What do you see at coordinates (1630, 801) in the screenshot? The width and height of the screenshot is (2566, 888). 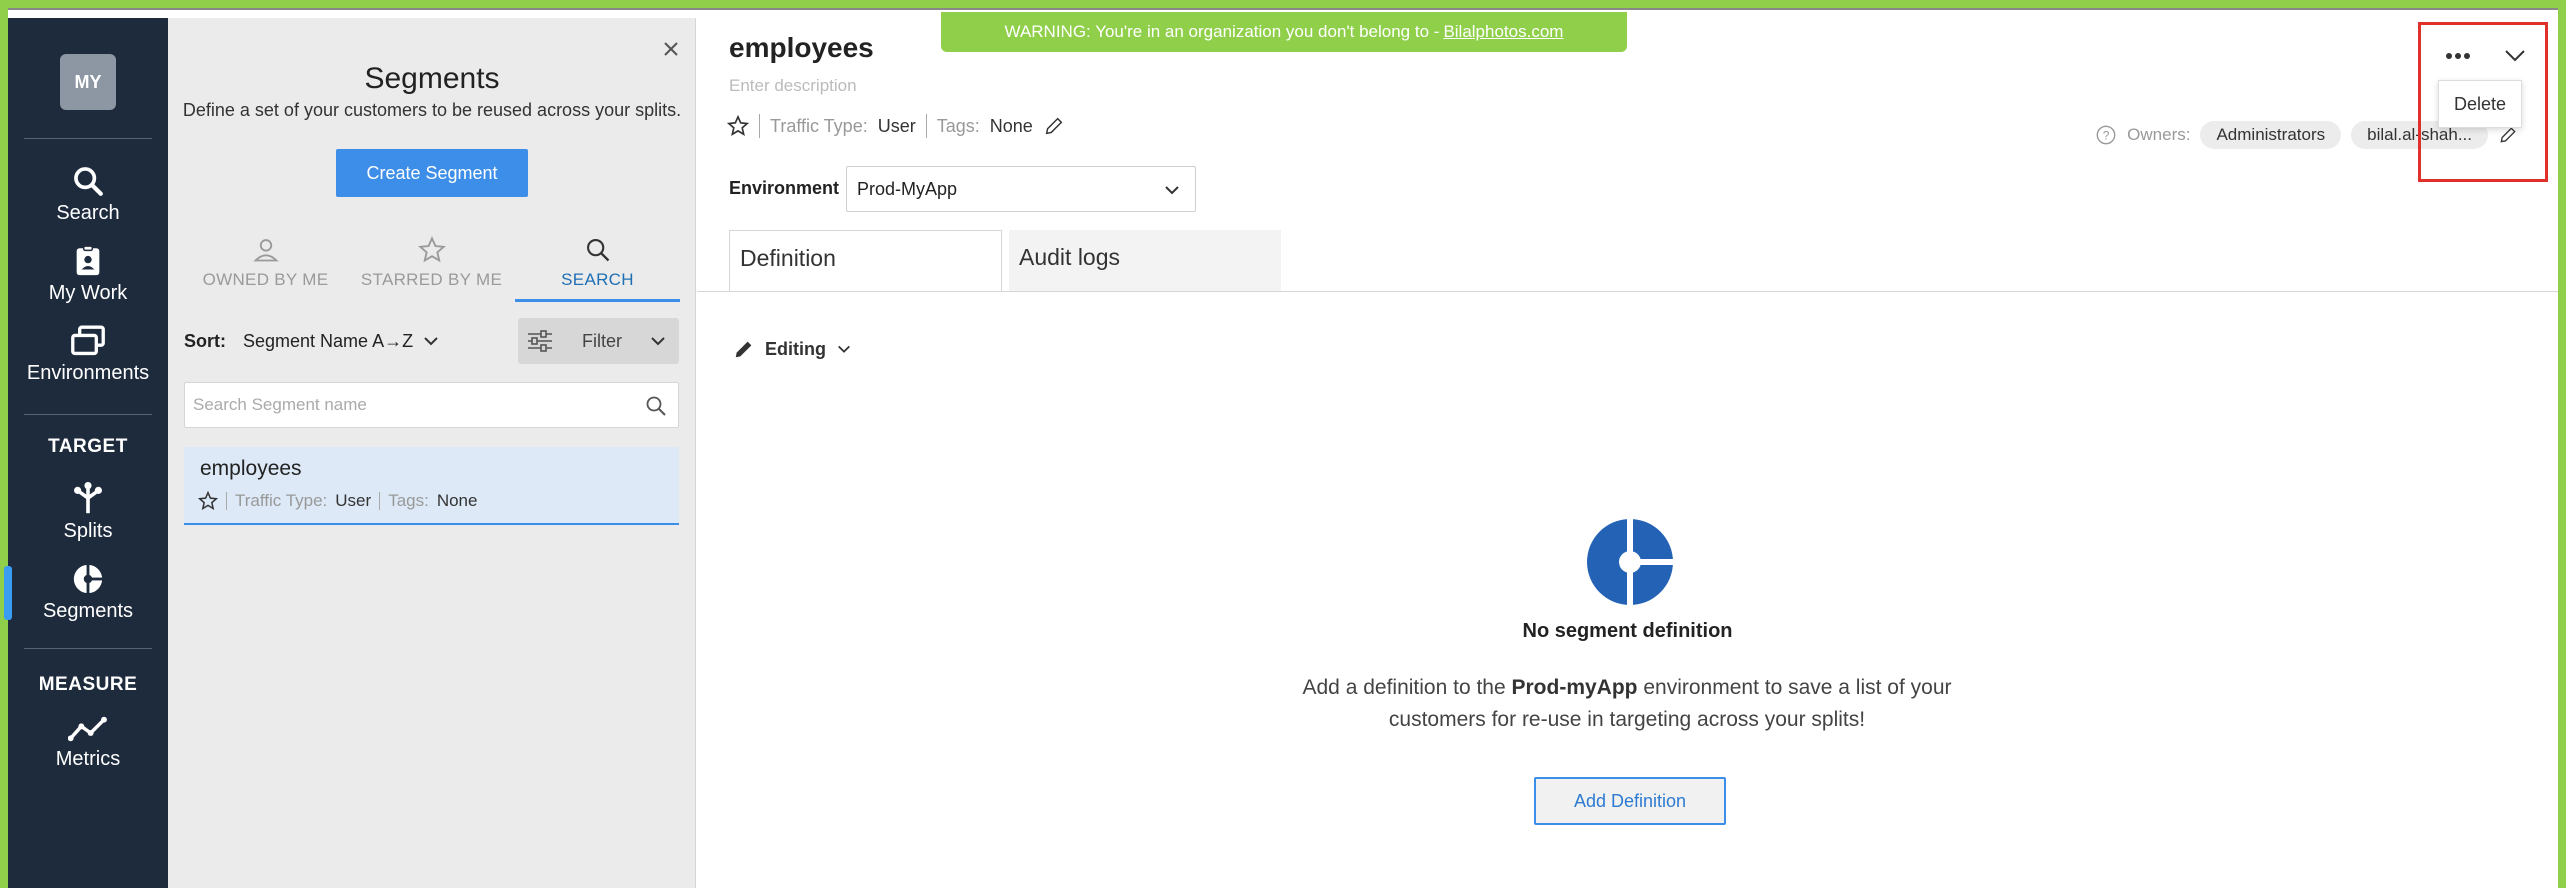 I see `add-definition-button: Add Definition` at bounding box center [1630, 801].